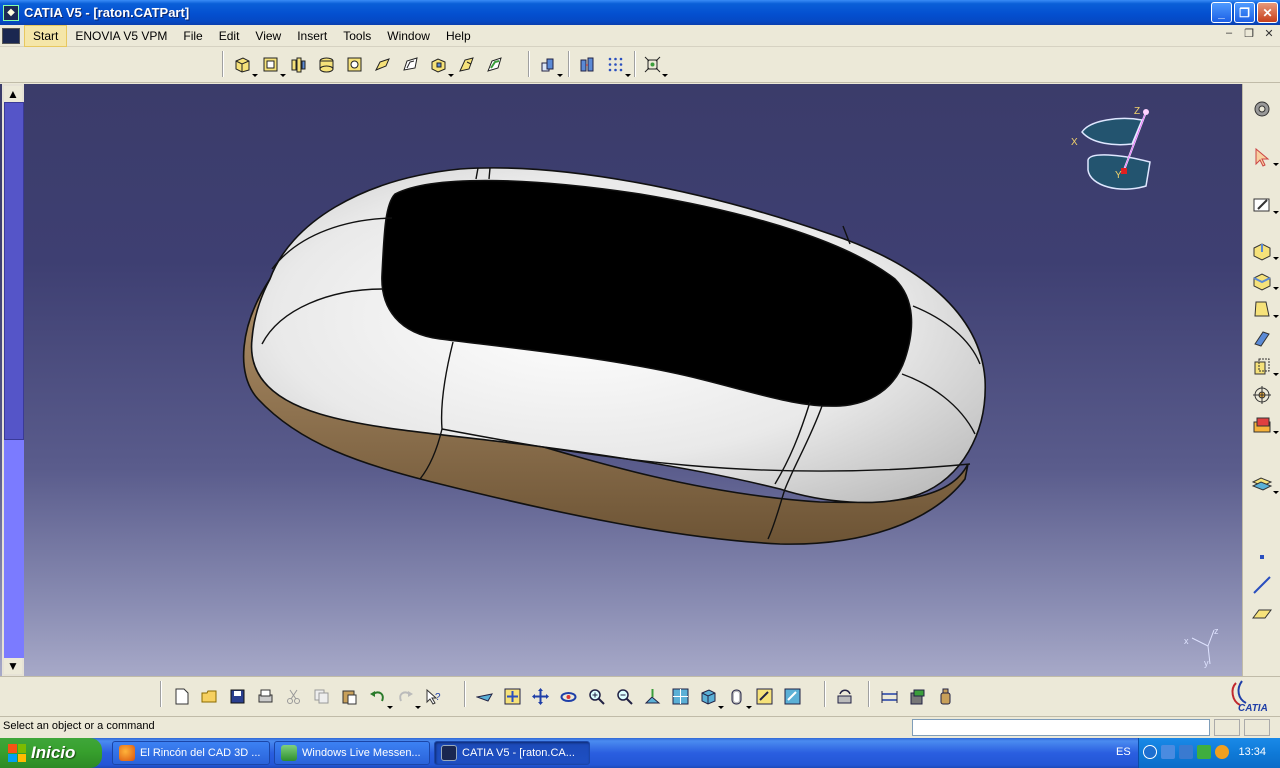 This screenshot has height=768, width=1280. What do you see at coordinates (272, 65) in the screenshot?
I see `pocket-icon` at bounding box center [272, 65].